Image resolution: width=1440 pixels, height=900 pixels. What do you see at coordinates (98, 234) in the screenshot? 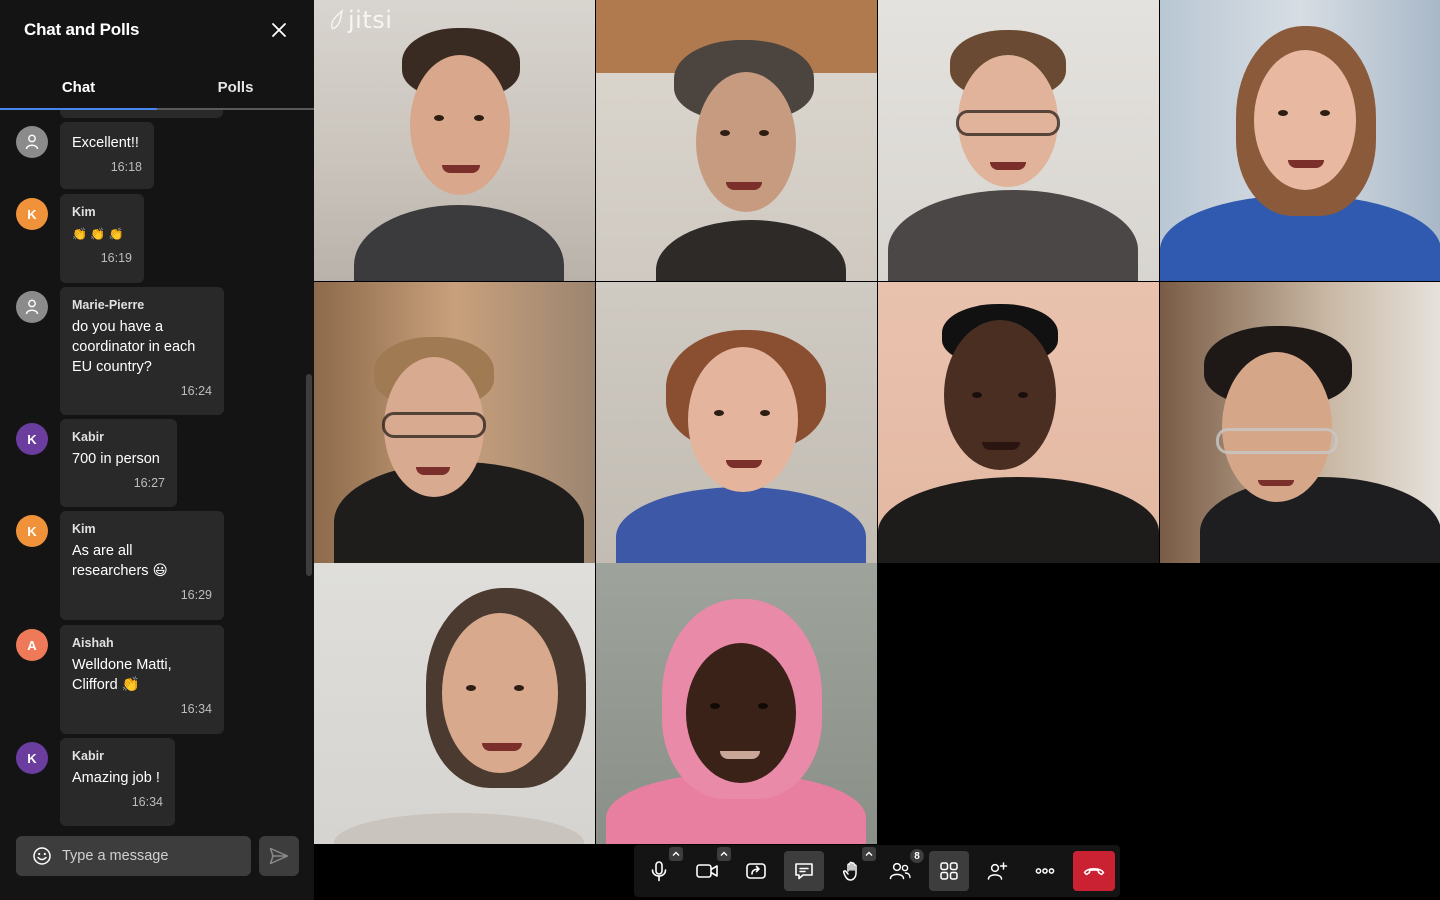
I see `message-text: 👏 👏 👏` at bounding box center [98, 234].